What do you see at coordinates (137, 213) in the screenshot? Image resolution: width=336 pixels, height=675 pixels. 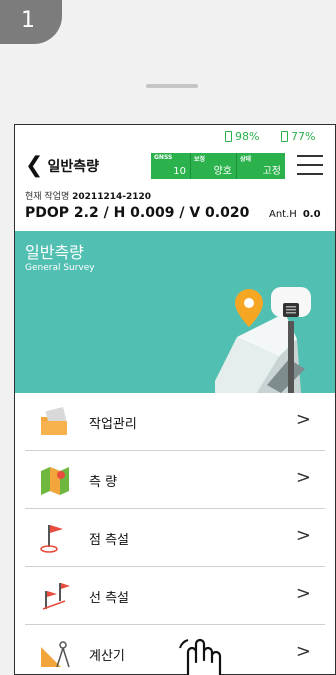 I see `pdop-readout: PDOP 2.2 / H 0.009 / V 0.020` at bounding box center [137, 213].